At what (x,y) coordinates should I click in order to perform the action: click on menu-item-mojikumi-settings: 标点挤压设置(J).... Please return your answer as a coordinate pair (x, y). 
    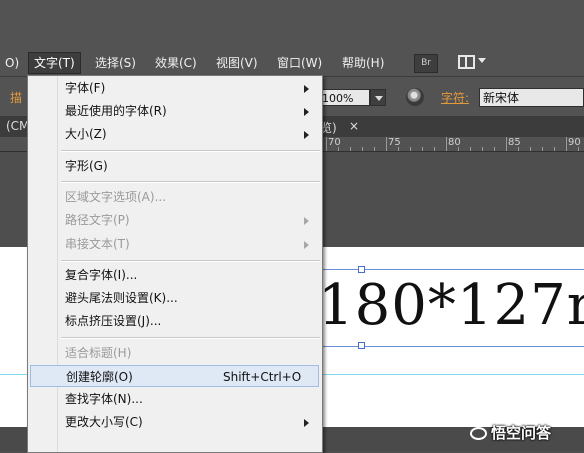
    Looking at the image, I should click on (175, 321).